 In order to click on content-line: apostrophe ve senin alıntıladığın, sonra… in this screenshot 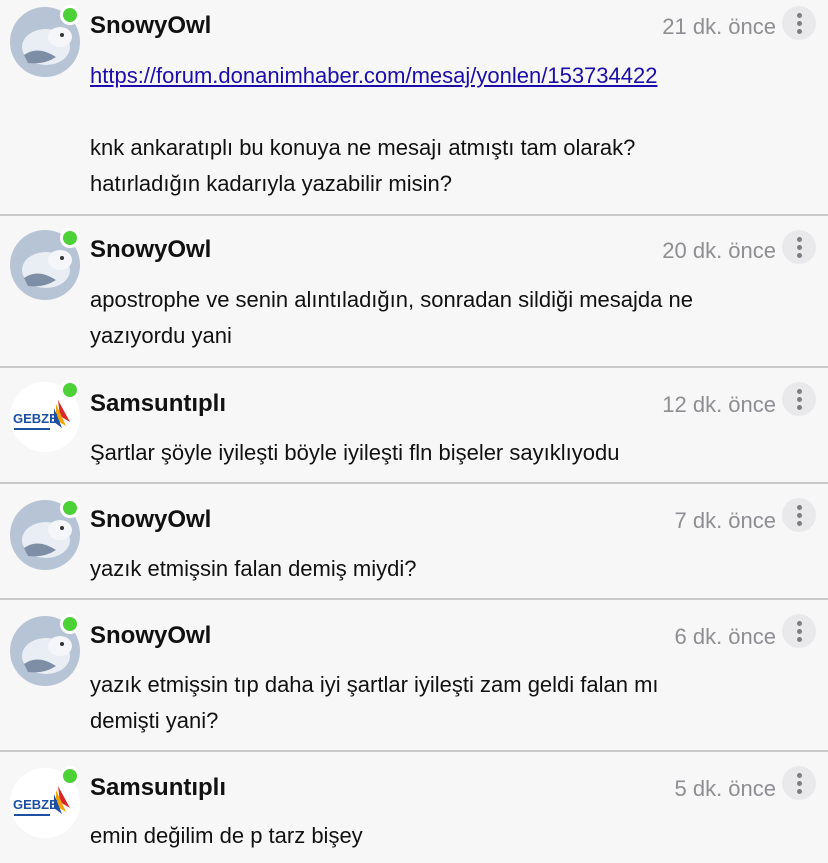, I will do `click(391, 299)`.